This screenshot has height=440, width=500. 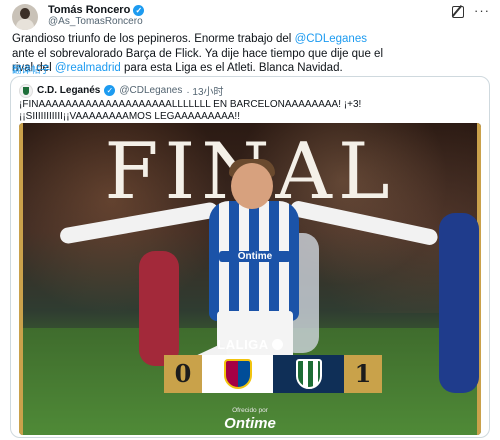 What do you see at coordinates (250, 410) in the screenshot?
I see `offered-by-label: Ofrecido por` at bounding box center [250, 410].